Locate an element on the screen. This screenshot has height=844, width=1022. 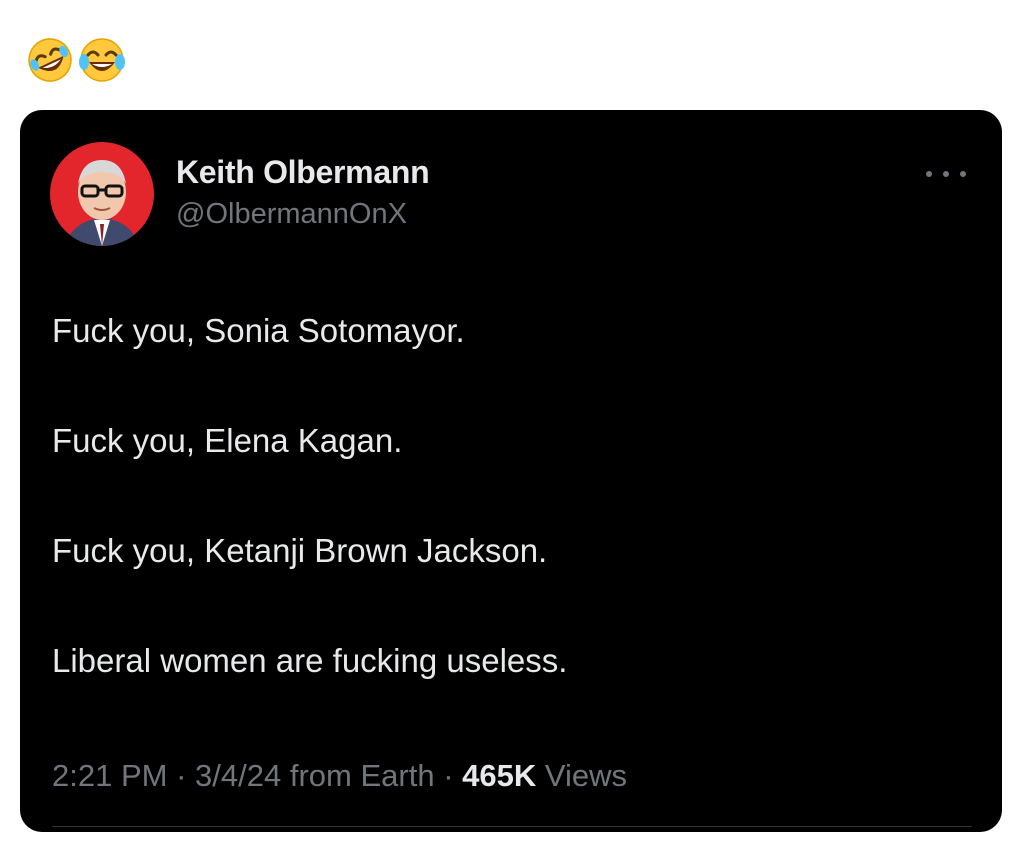
tweet-text-line: Liberal women are fucking useless. is located at coordinates (310, 660).